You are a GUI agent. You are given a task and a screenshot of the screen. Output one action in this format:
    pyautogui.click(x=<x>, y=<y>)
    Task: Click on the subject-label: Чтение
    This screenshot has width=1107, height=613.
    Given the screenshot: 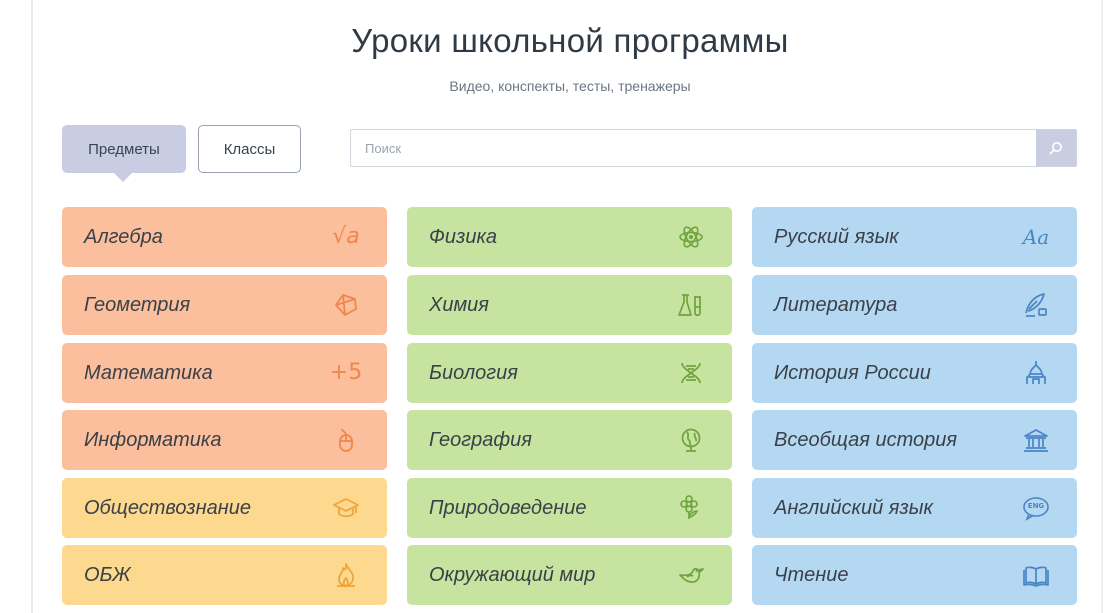 What is the action you would take?
    pyautogui.click(x=811, y=574)
    